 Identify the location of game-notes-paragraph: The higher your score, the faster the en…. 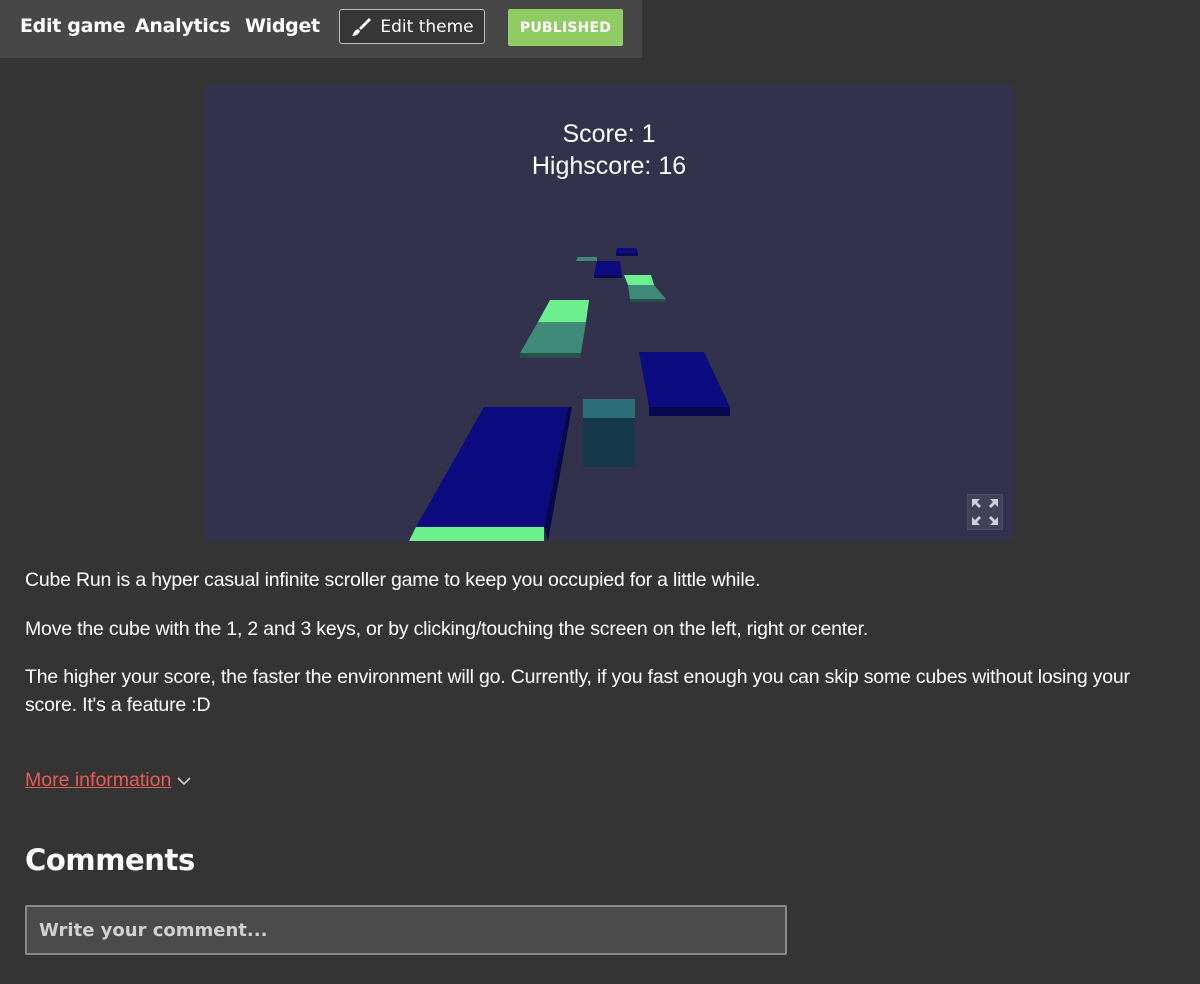
(577, 691).